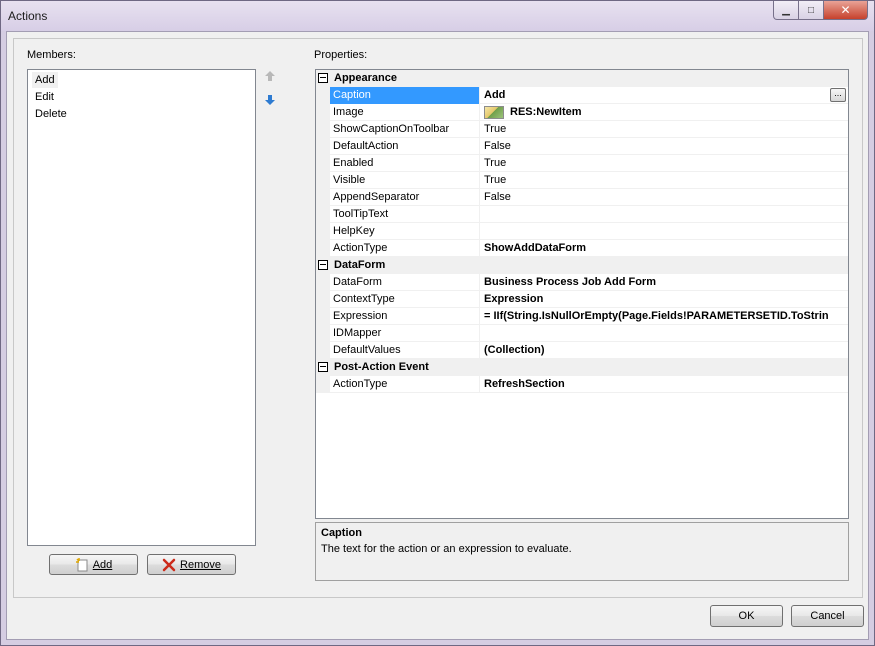  I want to click on category-label: Post-Action Event, so click(381, 367).